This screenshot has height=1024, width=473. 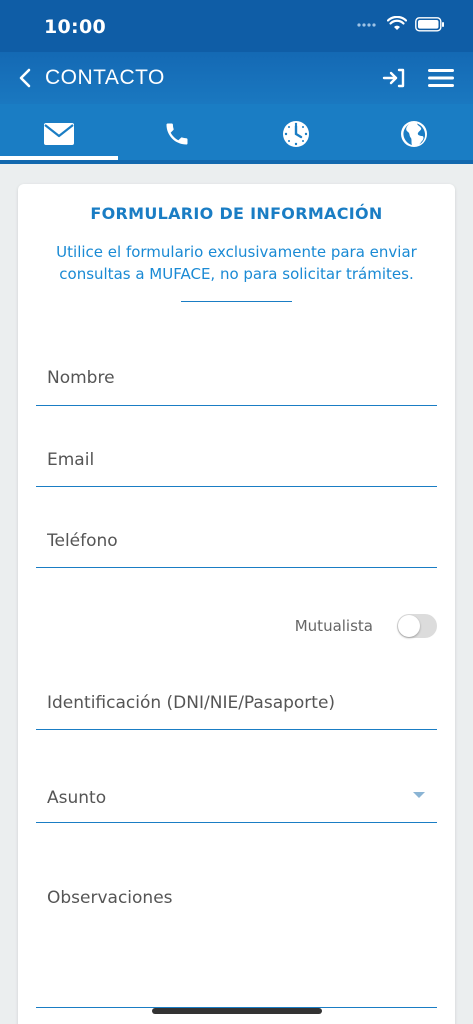 What do you see at coordinates (236, 794) in the screenshot?
I see `asunto-select: Asunto` at bounding box center [236, 794].